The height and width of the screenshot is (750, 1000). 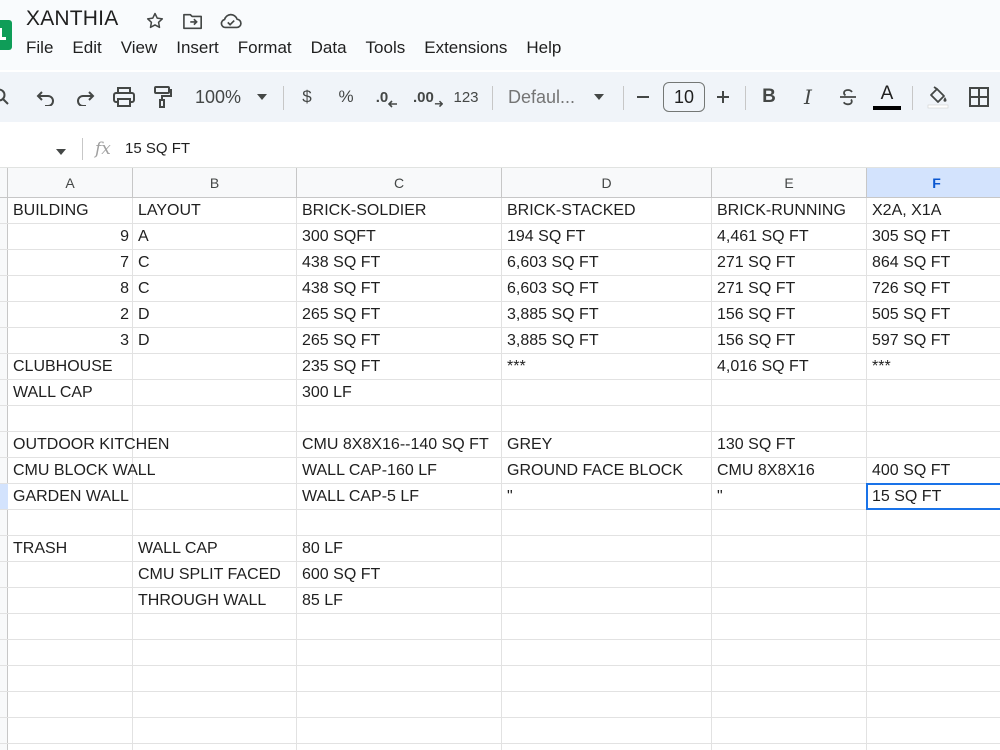 What do you see at coordinates (399, 471) in the screenshot?
I see `cell-c11: WALL CAP-160 LF` at bounding box center [399, 471].